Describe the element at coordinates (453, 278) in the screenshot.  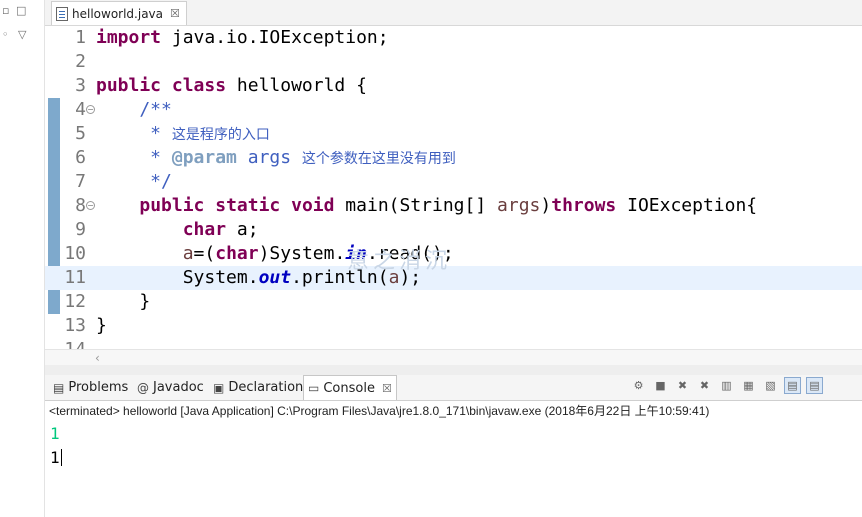
I see `code-line-11-current: 11 System.out.println(a);` at that location.